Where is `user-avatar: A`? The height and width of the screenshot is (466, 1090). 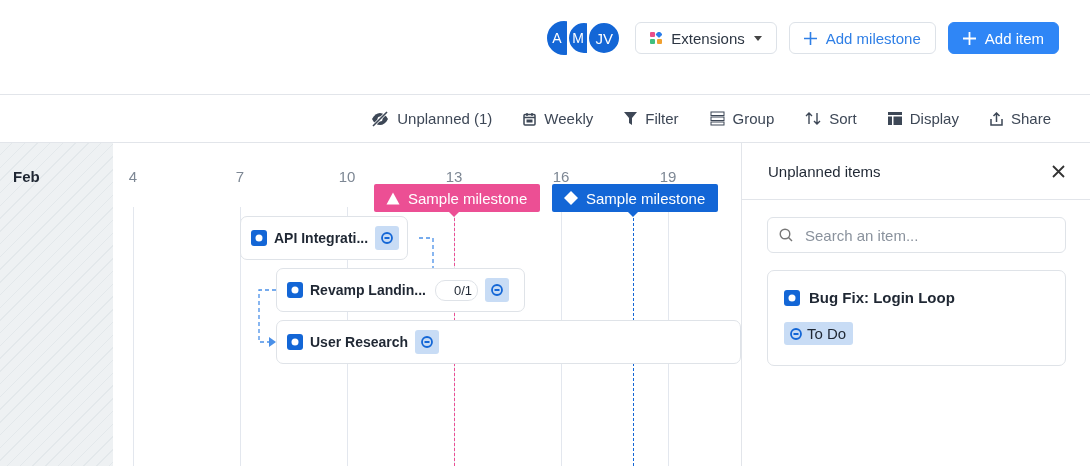 user-avatar: A is located at coordinates (557, 38).